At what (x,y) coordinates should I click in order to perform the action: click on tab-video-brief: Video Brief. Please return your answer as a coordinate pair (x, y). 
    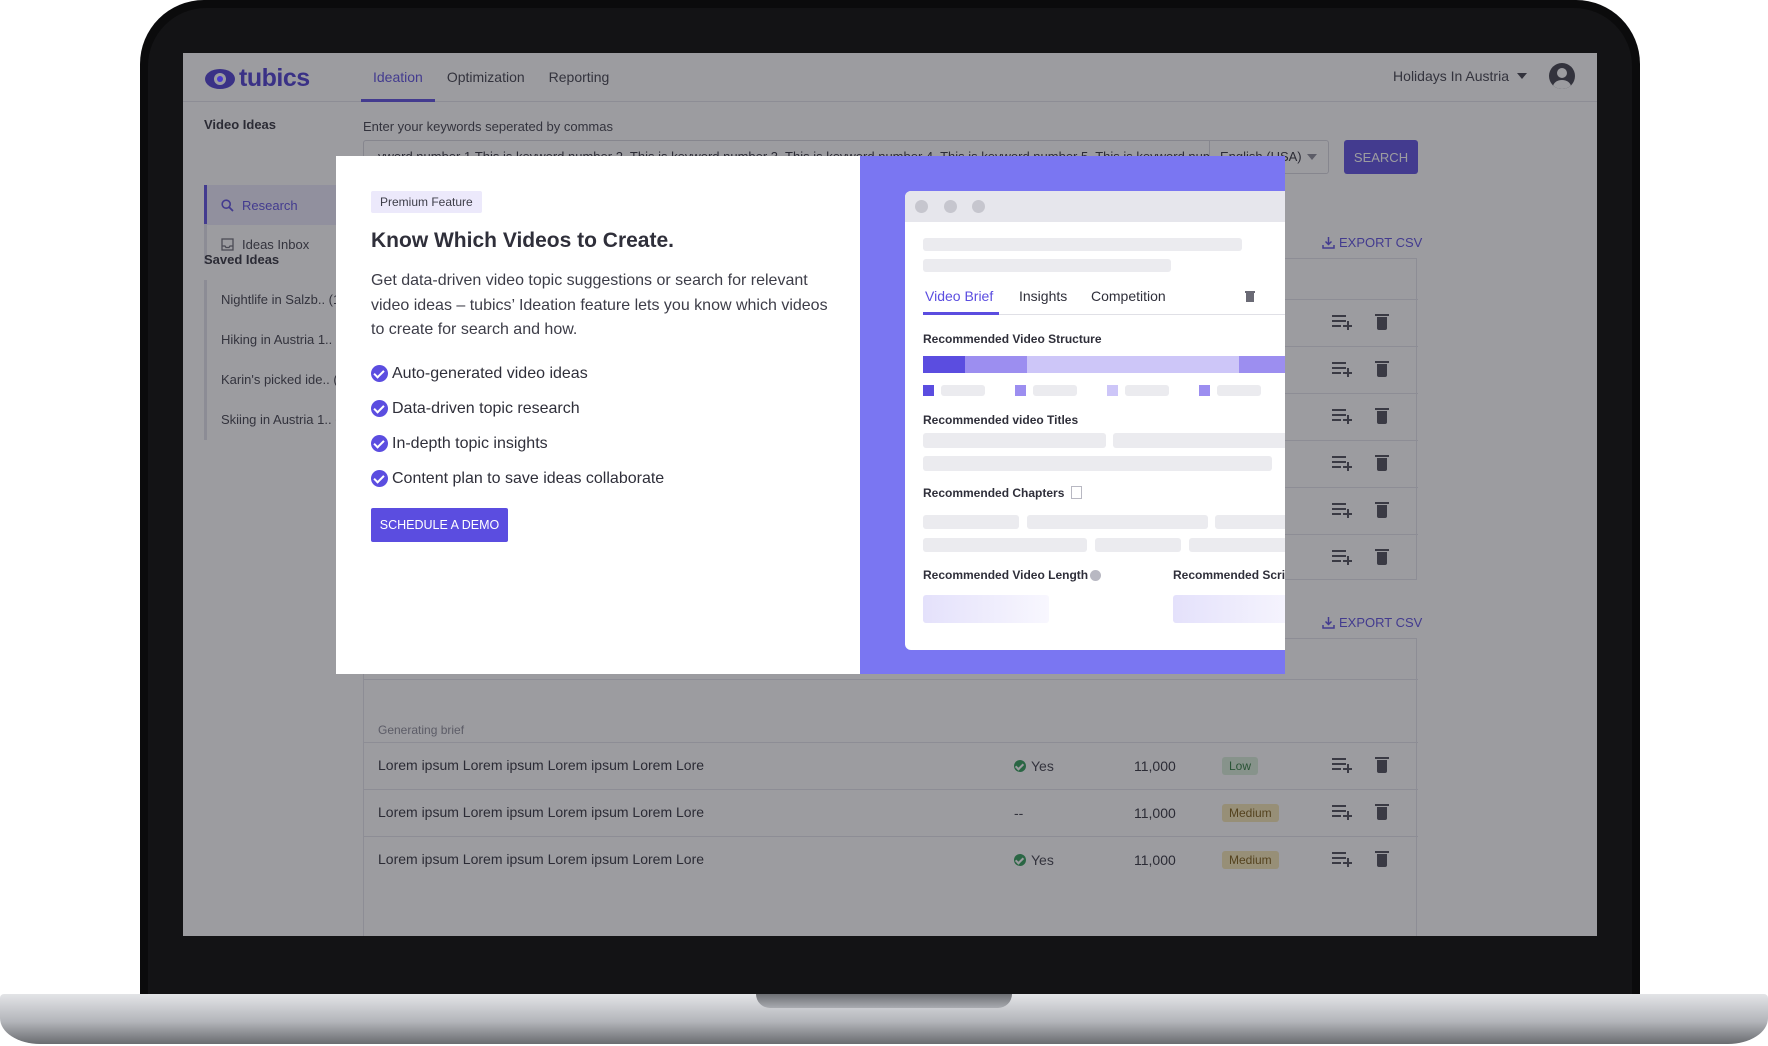
    Looking at the image, I should click on (959, 296).